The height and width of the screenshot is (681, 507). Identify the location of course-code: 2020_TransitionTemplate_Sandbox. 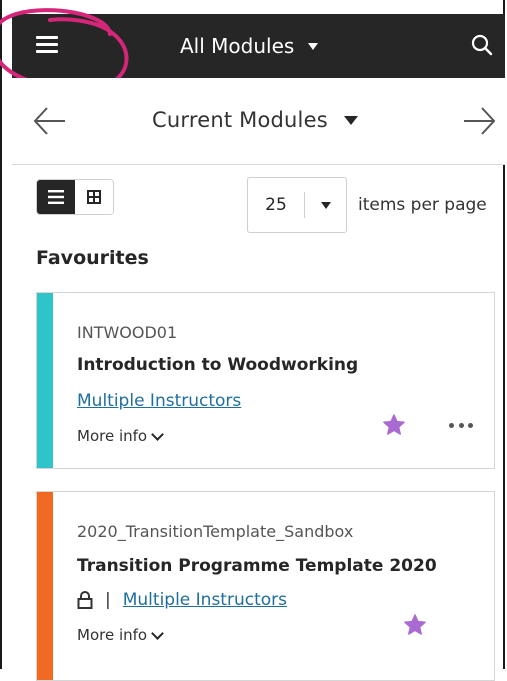
(215, 531).